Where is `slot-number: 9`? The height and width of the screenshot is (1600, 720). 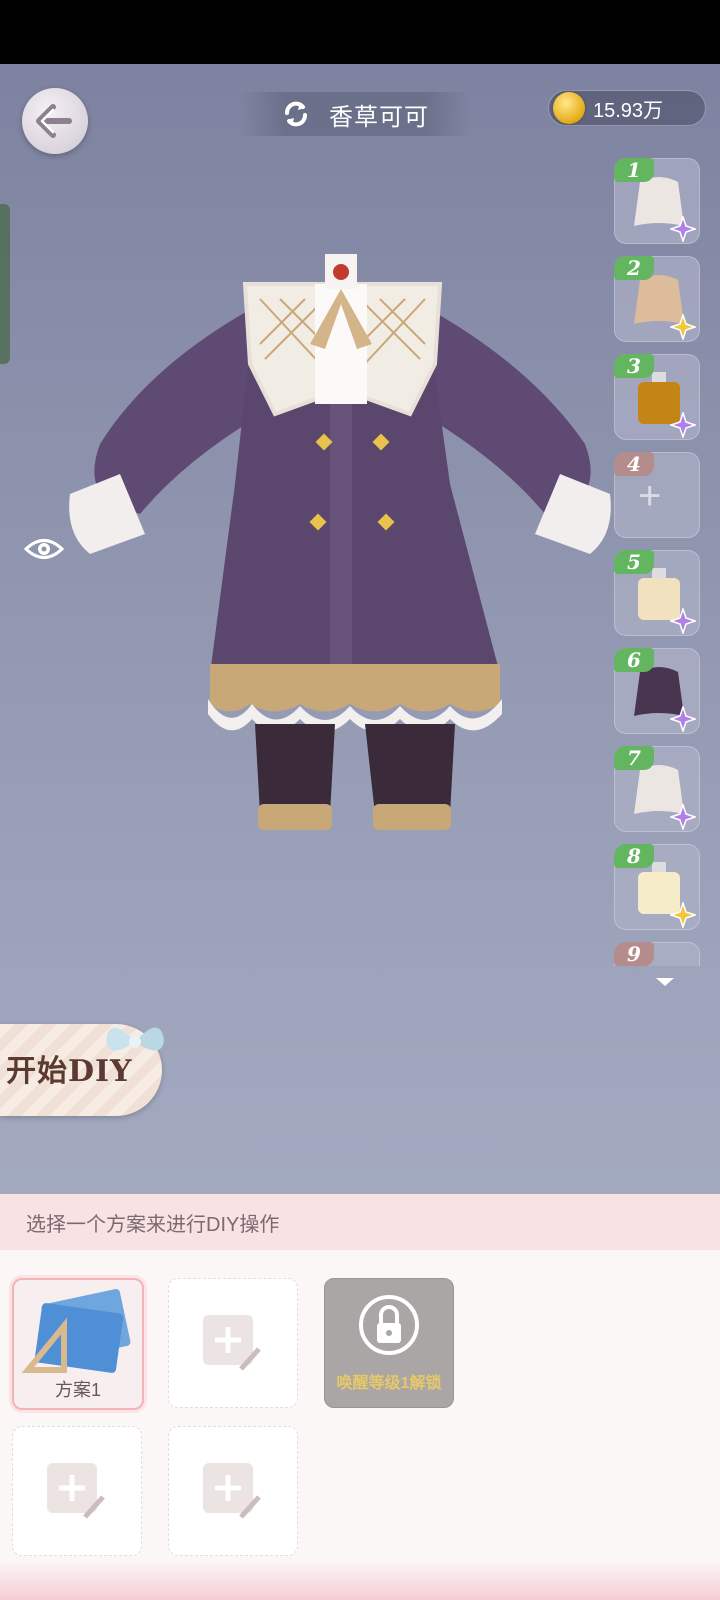
slot-number: 9 is located at coordinates (634, 954).